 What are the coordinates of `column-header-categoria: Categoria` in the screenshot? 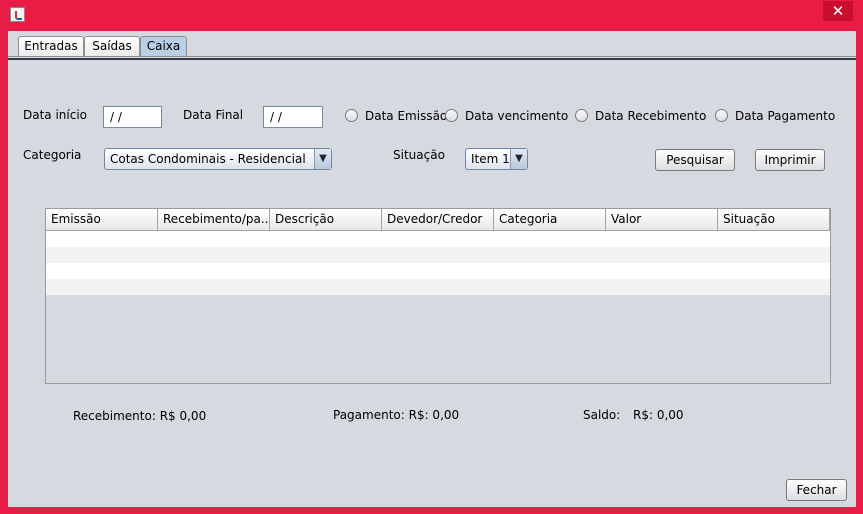 It's located at (550, 220).